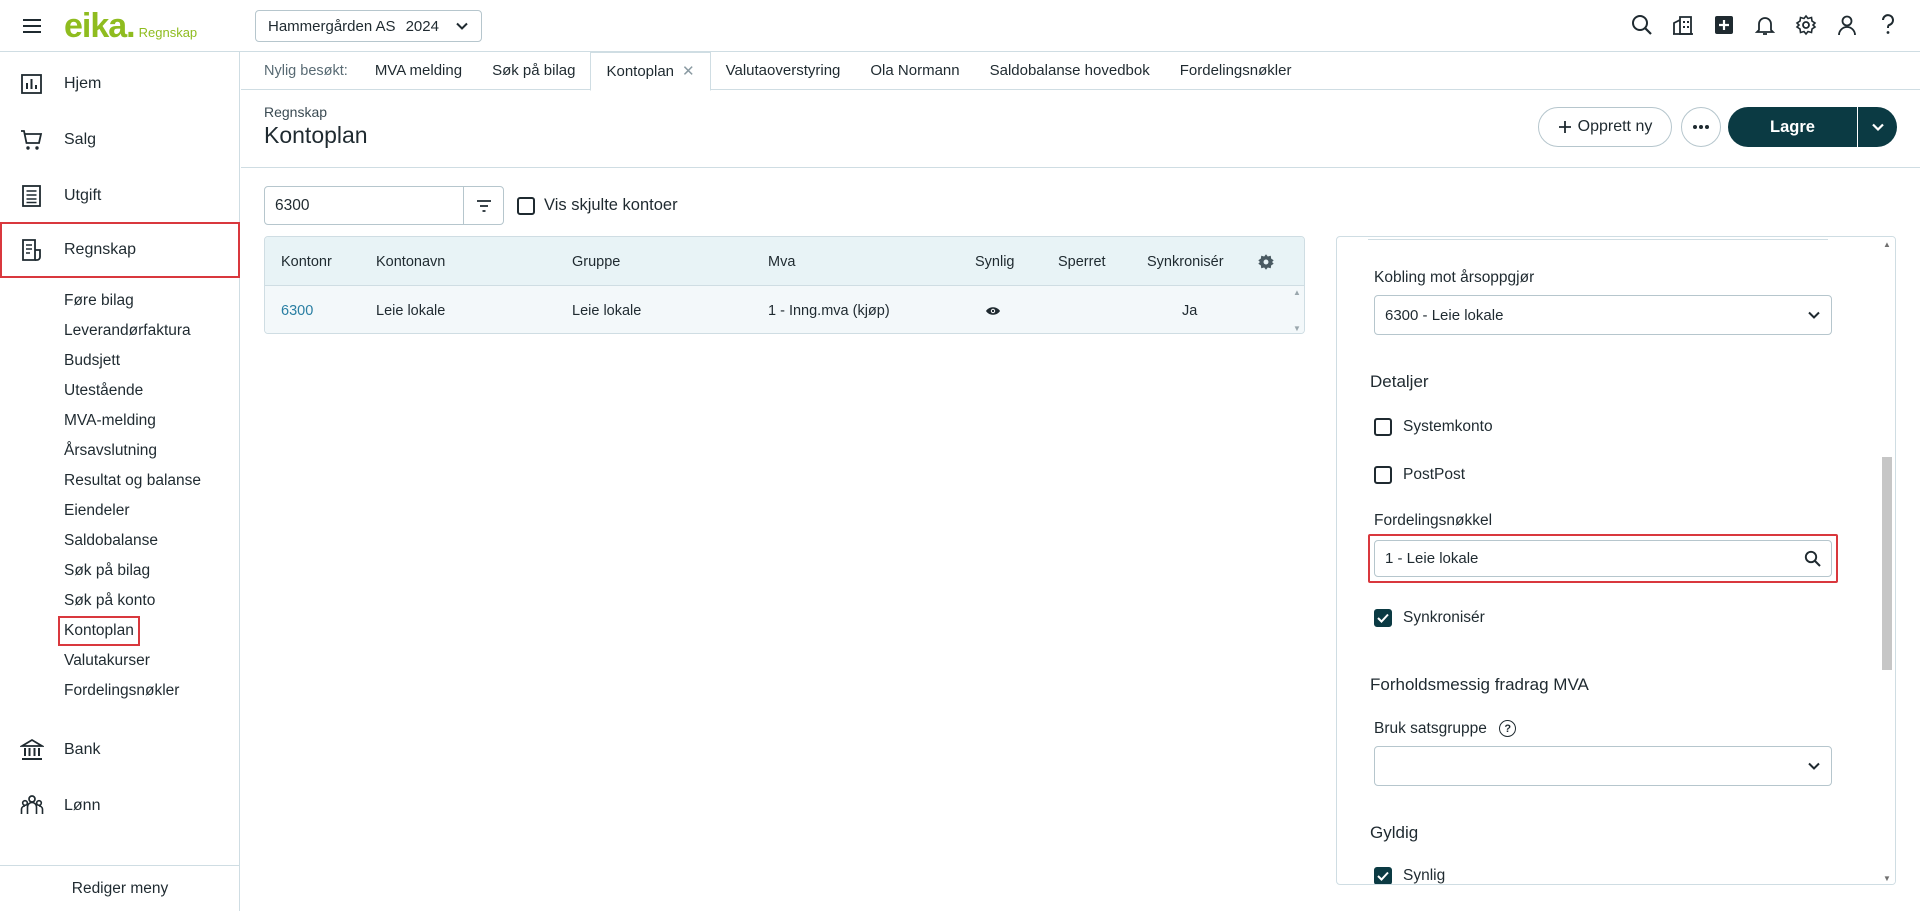  Describe the element at coordinates (418, 71) in the screenshot. I see `tab-mva-melding: MVA melding` at that location.